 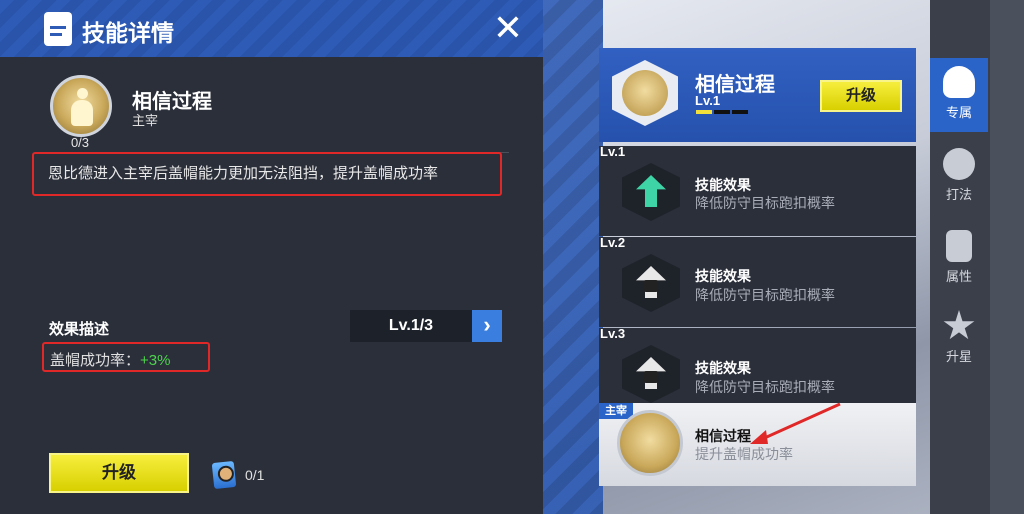 I want to click on effect-title: 效果描述, so click(x=79, y=329).